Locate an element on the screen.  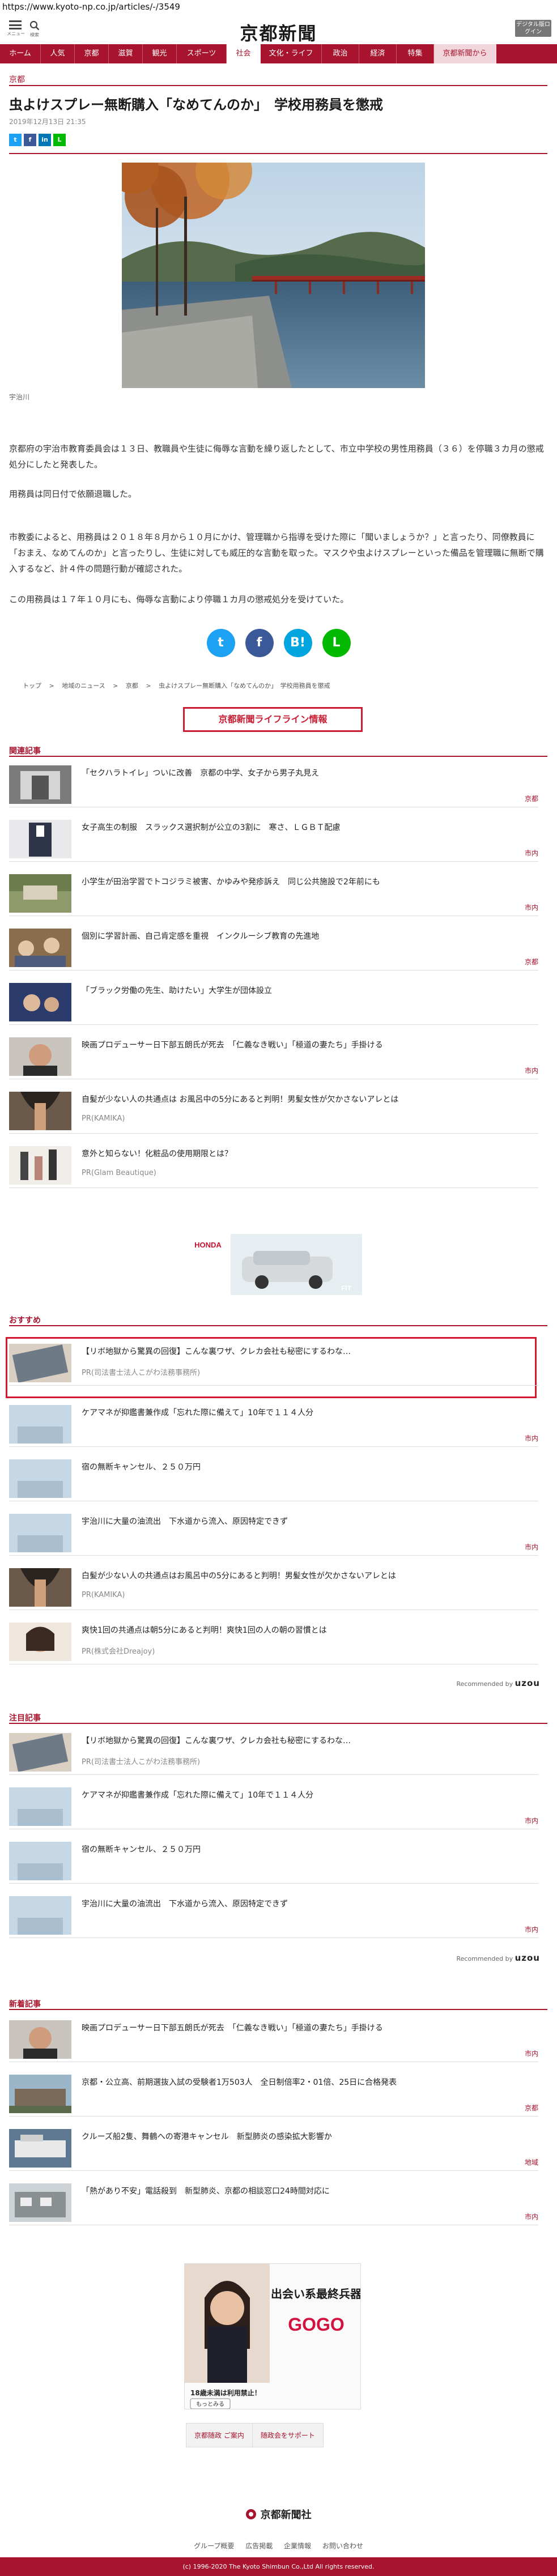
breadcrumb-kyoto: 京都 is located at coordinates (132, 685).